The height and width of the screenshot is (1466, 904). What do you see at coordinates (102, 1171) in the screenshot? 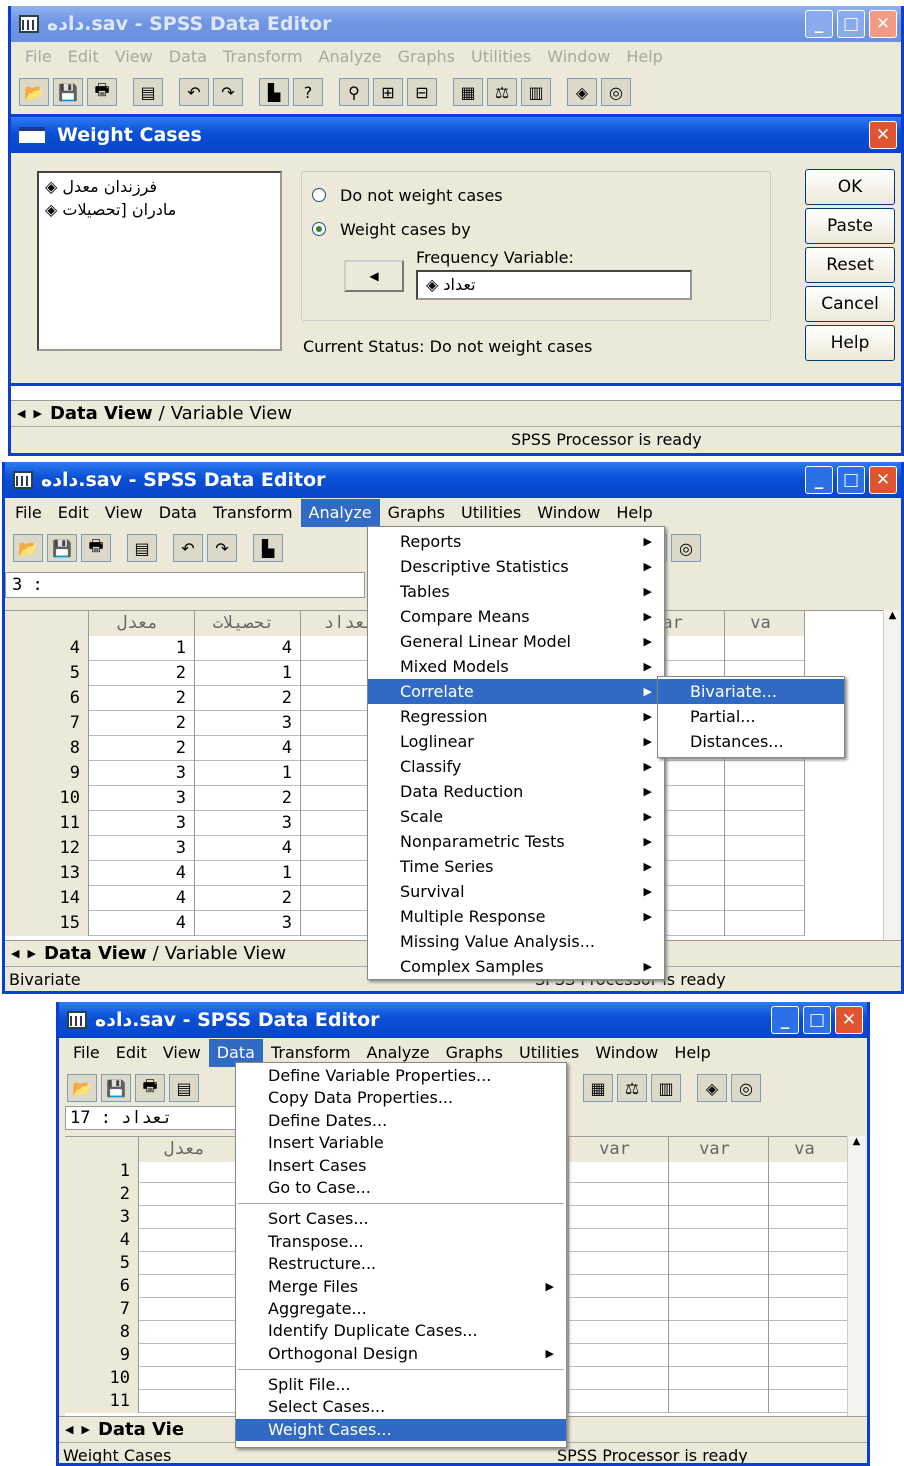
I see `row-number: 1` at bounding box center [102, 1171].